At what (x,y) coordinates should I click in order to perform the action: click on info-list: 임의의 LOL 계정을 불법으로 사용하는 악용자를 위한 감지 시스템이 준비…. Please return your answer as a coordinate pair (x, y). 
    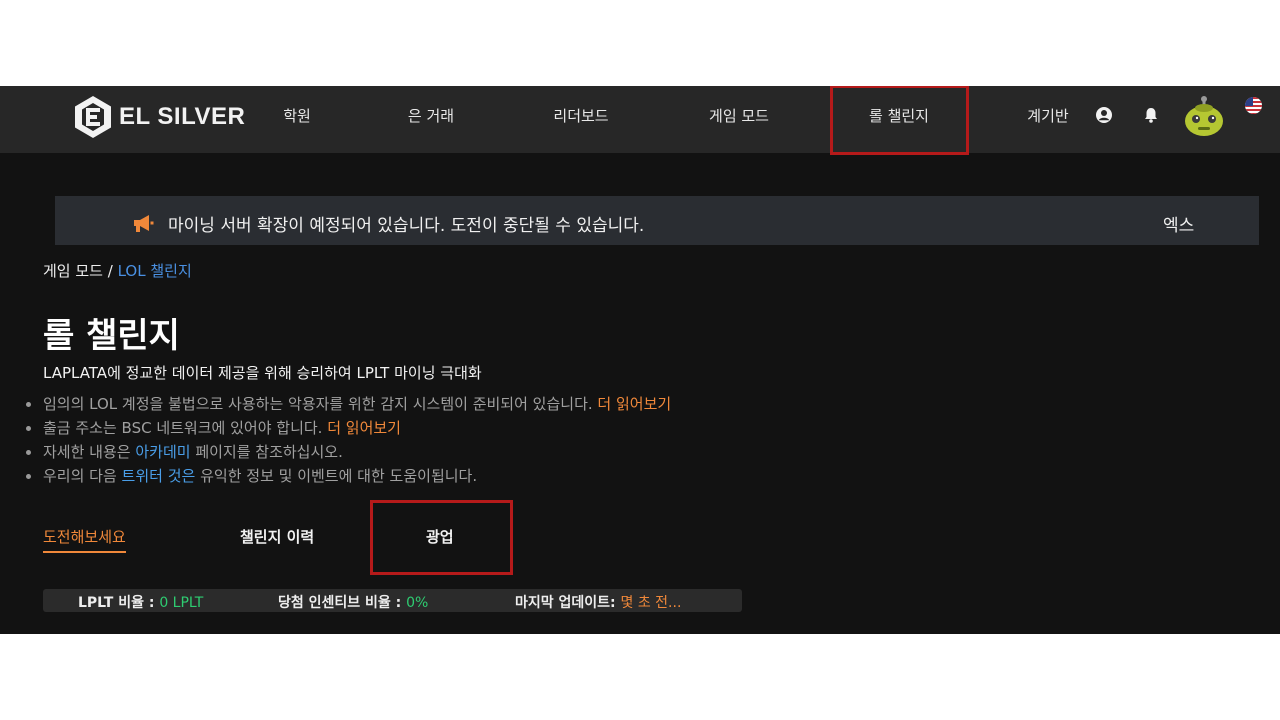
    Looking at the image, I should click on (348, 440).